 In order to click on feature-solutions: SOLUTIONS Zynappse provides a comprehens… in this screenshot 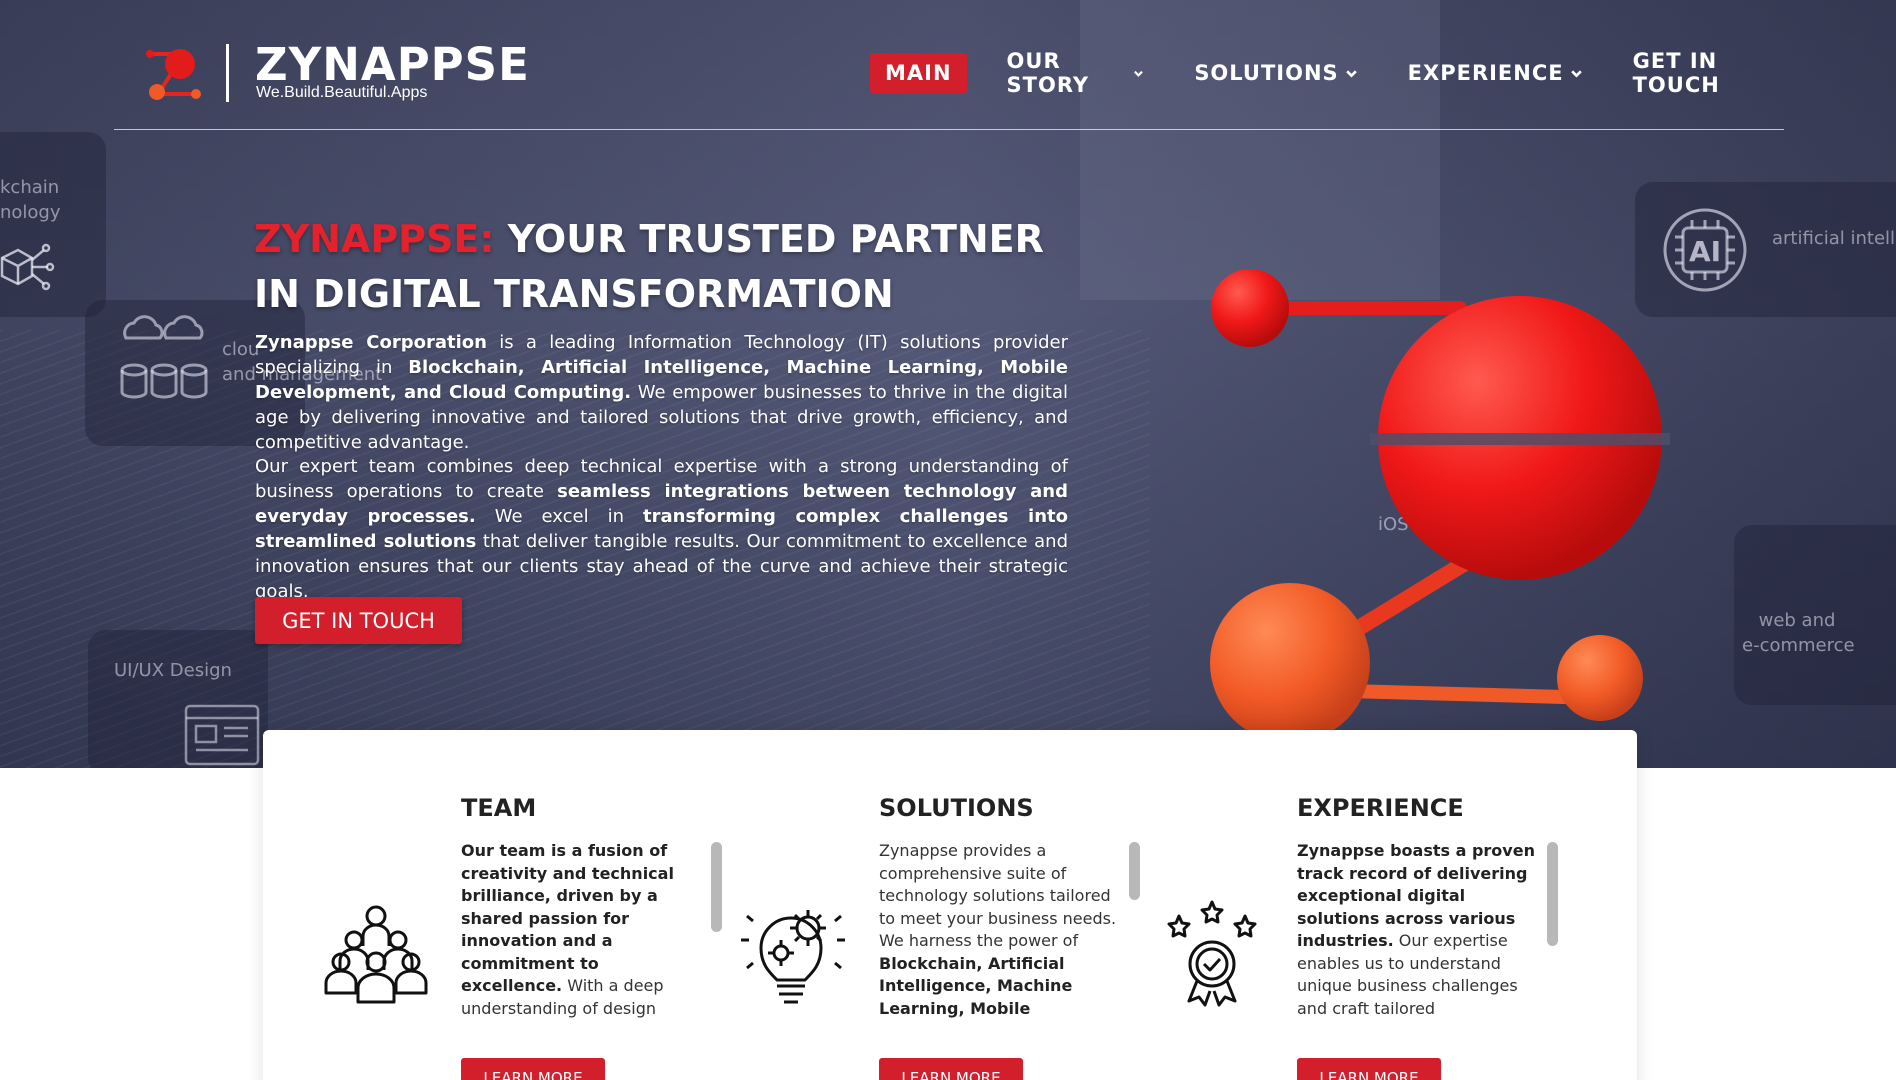, I will do `click(910, 905)`.